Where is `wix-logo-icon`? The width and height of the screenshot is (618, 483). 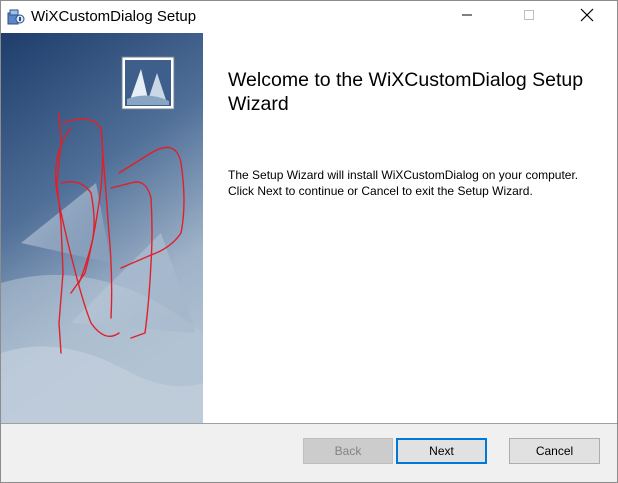
wix-logo-icon is located at coordinates (148, 83).